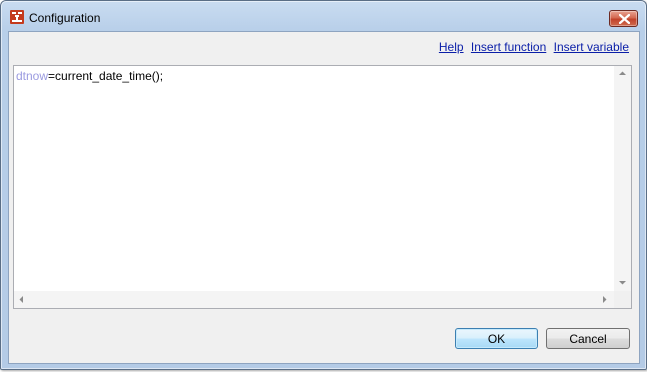 This screenshot has width=647, height=372. I want to click on chevron-up-icon, so click(622, 73).